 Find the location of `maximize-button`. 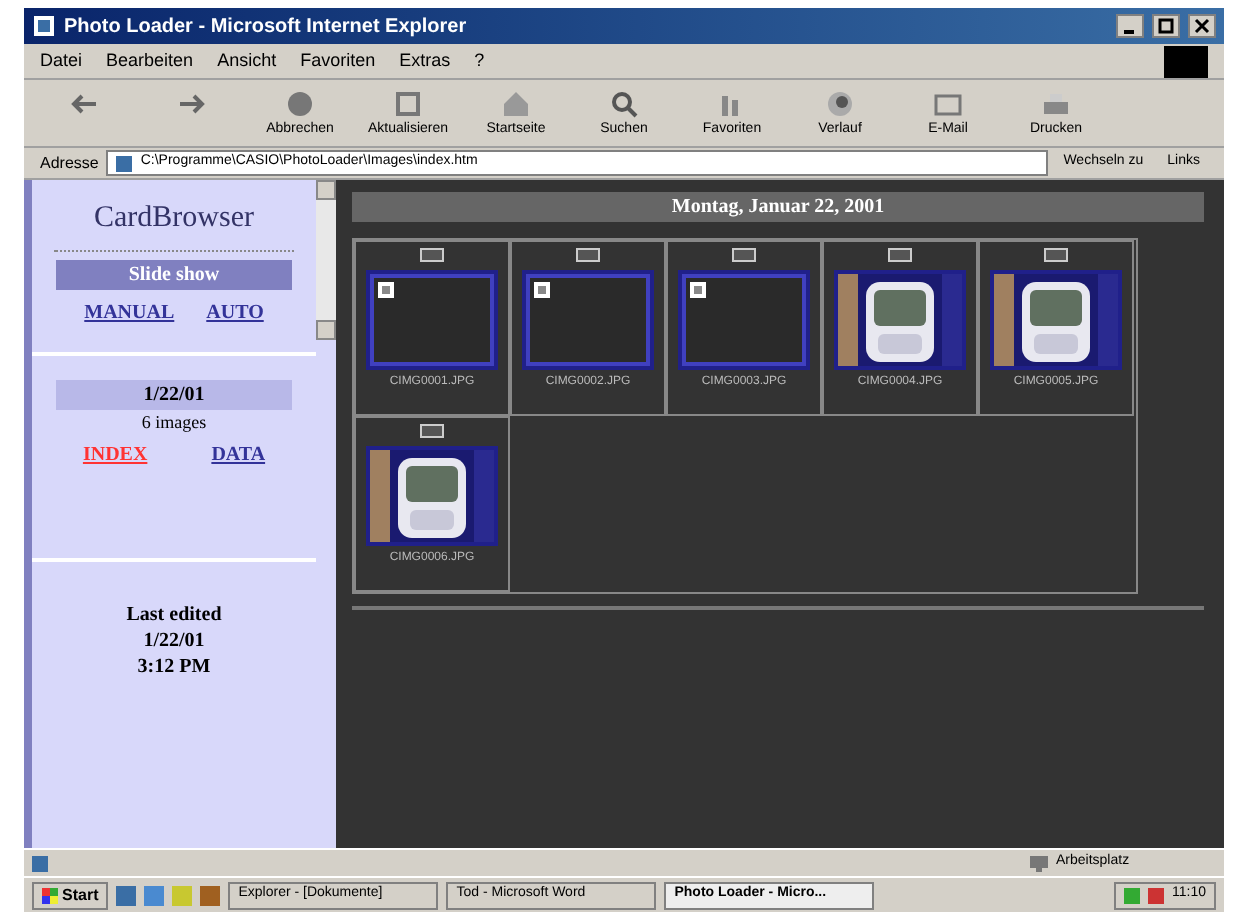

maximize-button is located at coordinates (1166, 26).